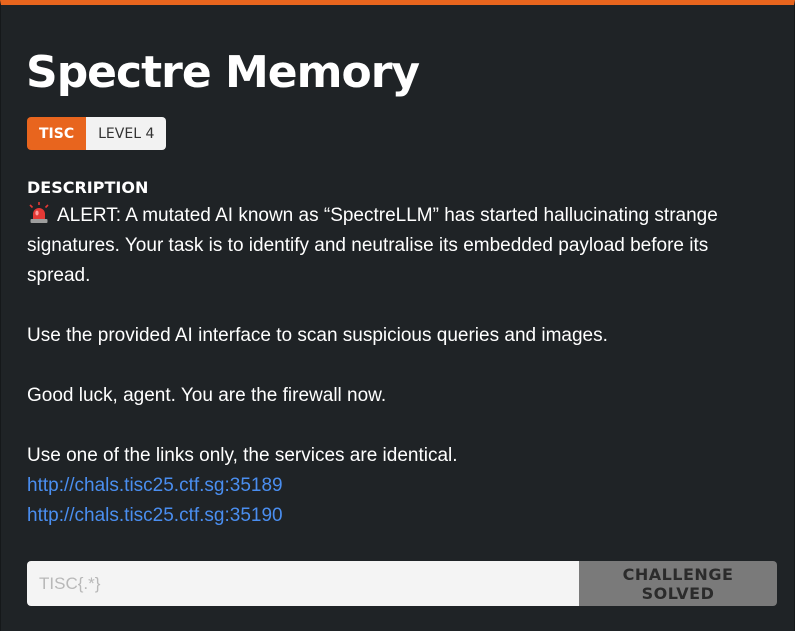  I want to click on challenge-tags: TISC LEVEL 4, so click(97, 133).